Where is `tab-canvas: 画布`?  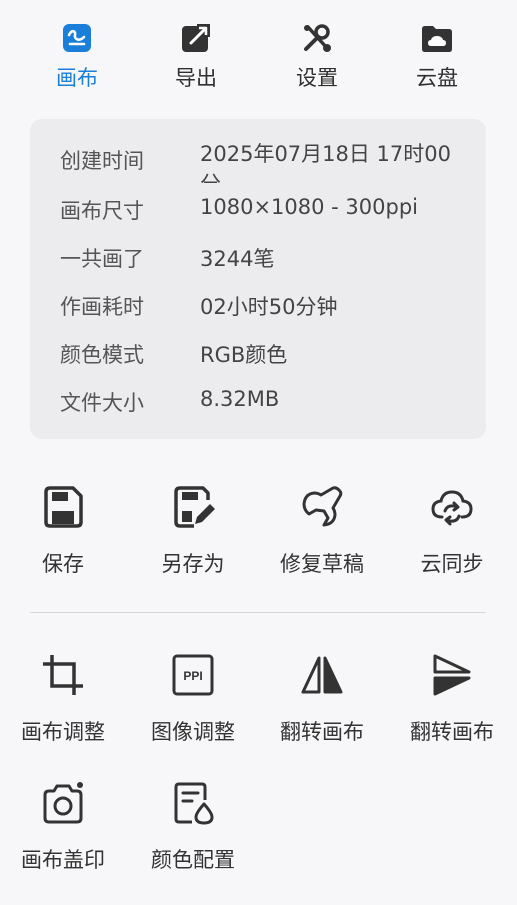 tab-canvas: 画布 is located at coordinates (77, 60).